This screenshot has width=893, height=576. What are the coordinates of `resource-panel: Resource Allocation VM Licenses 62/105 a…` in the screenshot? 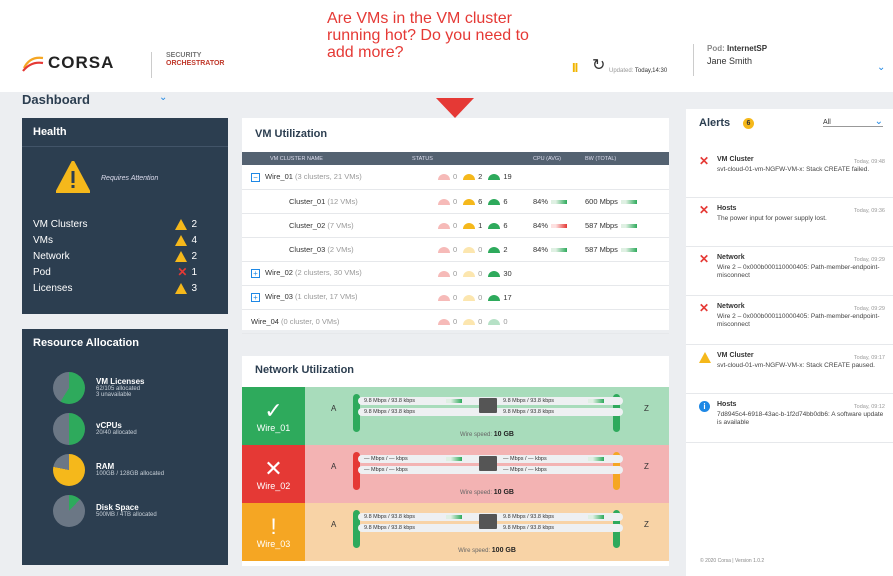 It's located at (125, 447).